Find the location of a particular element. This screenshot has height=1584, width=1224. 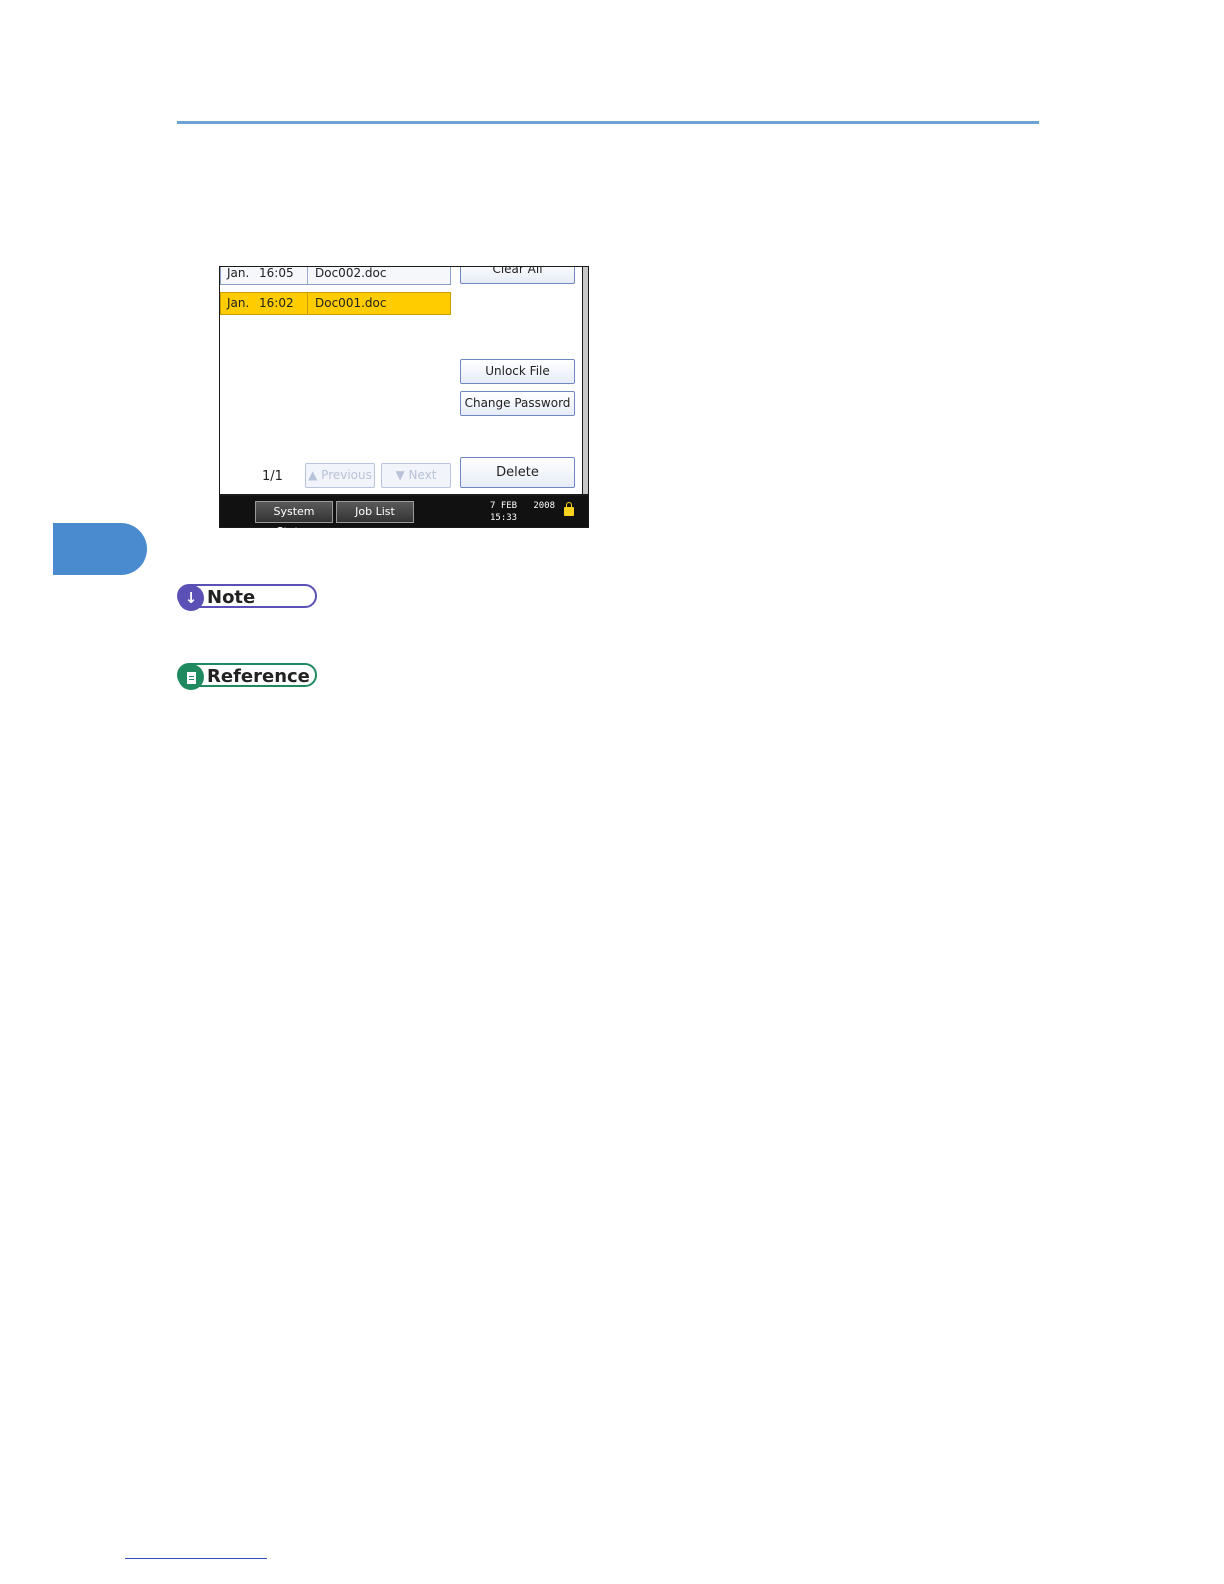

down-arrow-icon: ↓ is located at coordinates (191, 598).